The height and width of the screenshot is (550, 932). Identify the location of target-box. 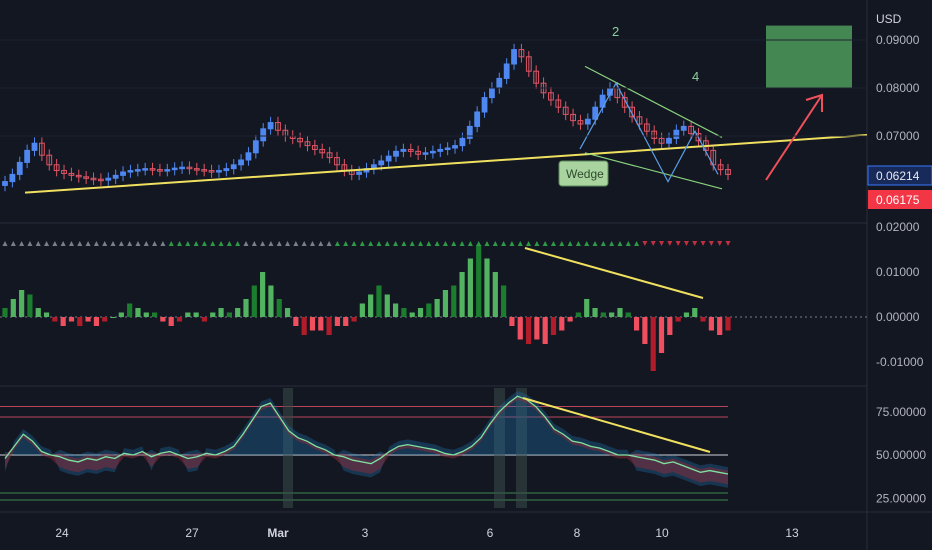
(809, 57).